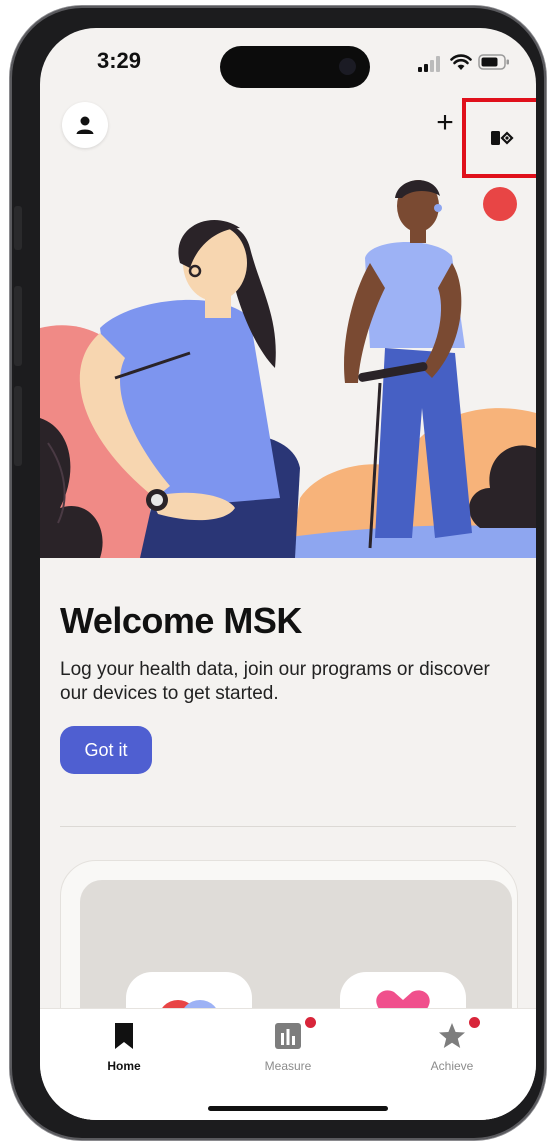  Describe the element at coordinates (493, 62) in the screenshot. I see `battery-icon` at that location.